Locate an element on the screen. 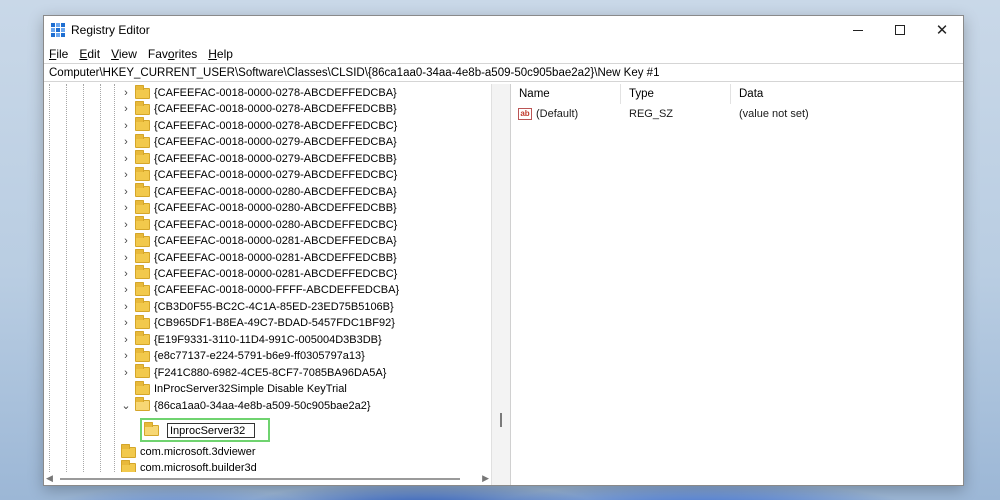 The image size is (1000, 500). tree-item-label: {CB3D0F55-BC2C-4C1A-85ED-23ED75B5106B} is located at coordinates (274, 306).